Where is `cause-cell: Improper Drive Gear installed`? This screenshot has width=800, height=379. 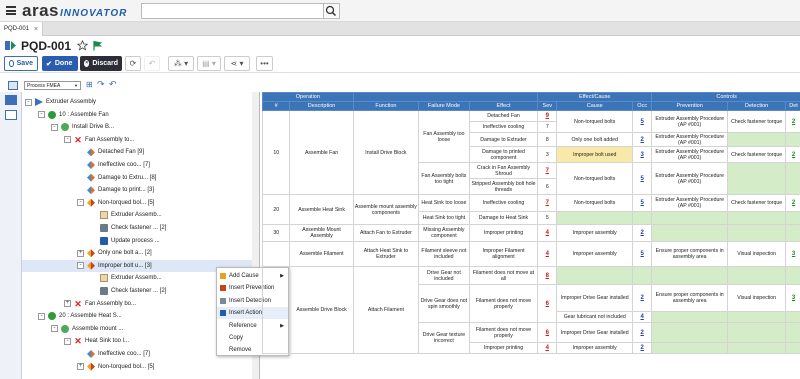 cause-cell: Improper Drive Gear installed is located at coordinates (595, 332).